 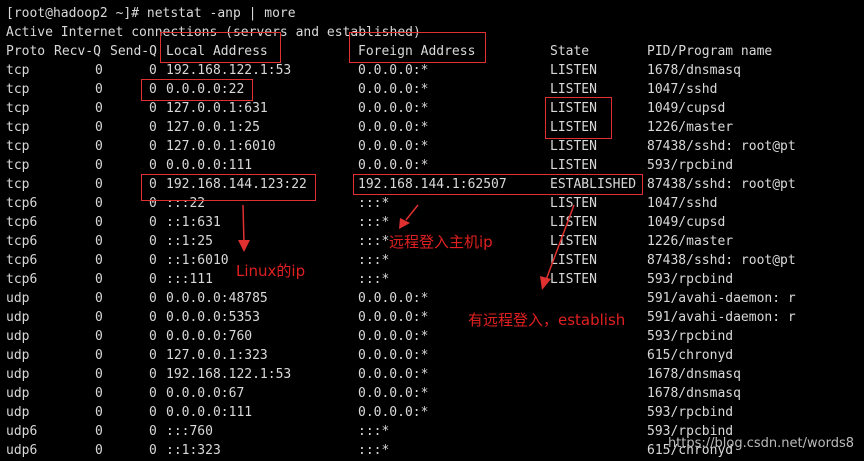 I want to click on arrow-to-remote-ip, so click(x=412, y=212).